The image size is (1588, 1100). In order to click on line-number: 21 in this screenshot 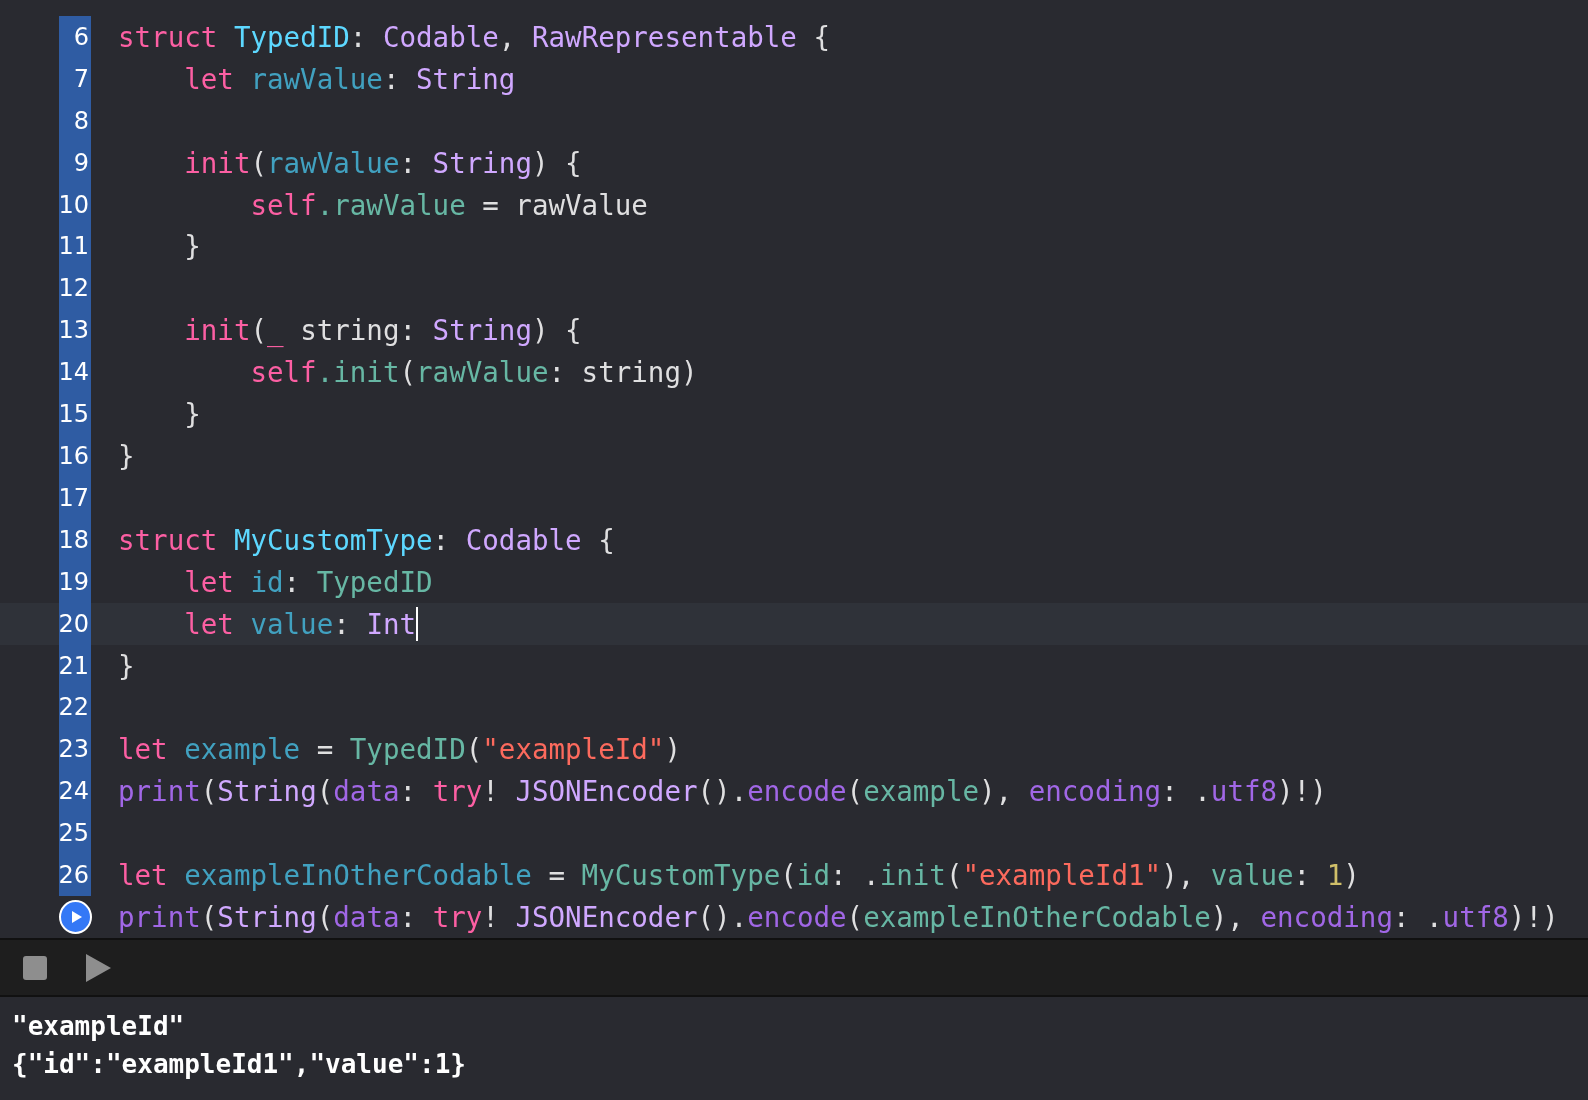, I will do `click(74, 665)`.